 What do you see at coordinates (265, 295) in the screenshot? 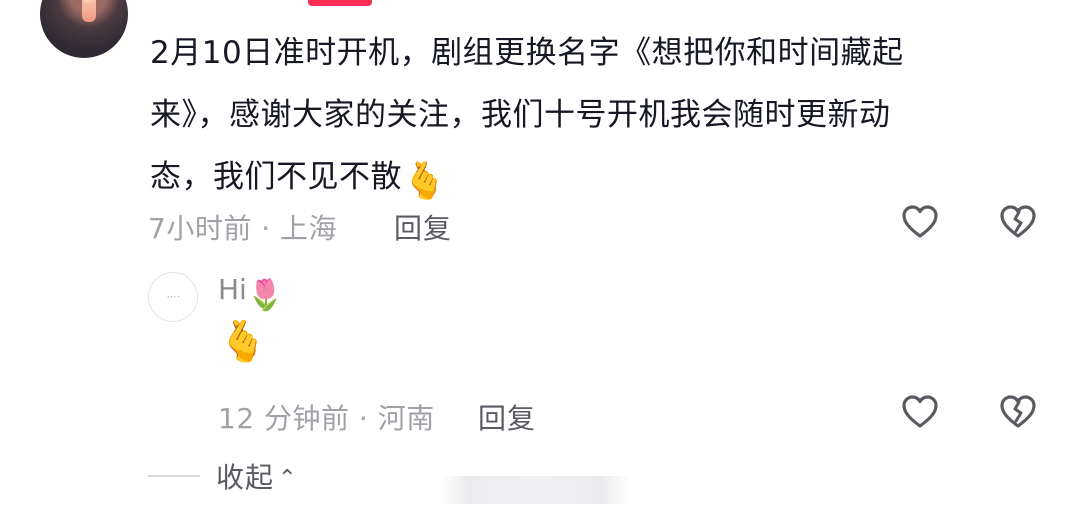
I see `tulip-emoji: 🌷` at bounding box center [265, 295].